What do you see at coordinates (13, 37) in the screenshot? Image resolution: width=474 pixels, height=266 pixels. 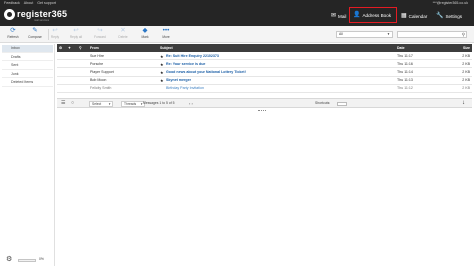 I see `refresh-label: Refresh` at bounding box center [13, 37].